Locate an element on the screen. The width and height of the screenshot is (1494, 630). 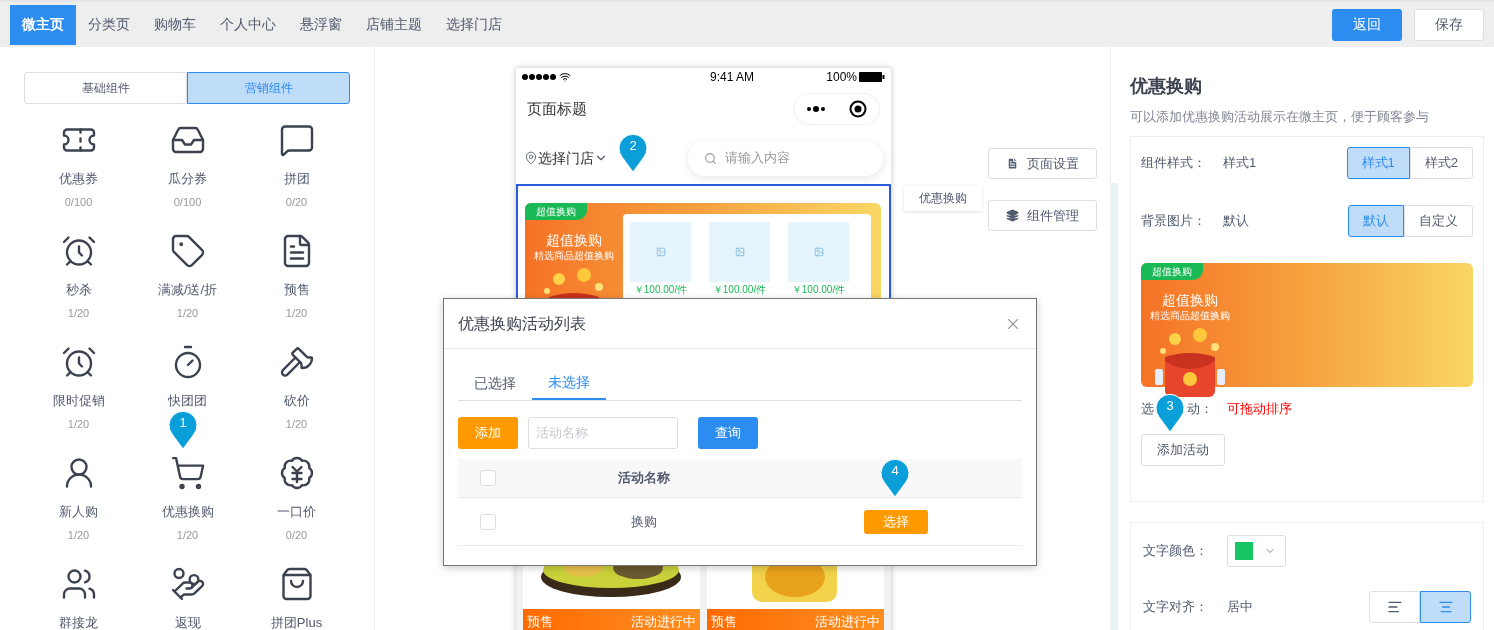
query-button: 查询 is located at coordinates (728, 433).